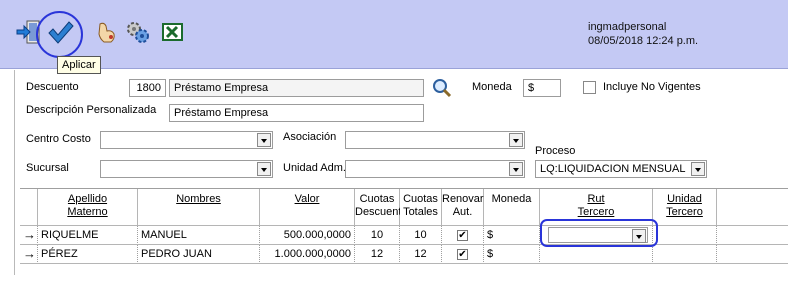  Describe the element at coordinates (377, 254) in the screenshot. I see `cell-cuotas-descuento: 12` at that location.